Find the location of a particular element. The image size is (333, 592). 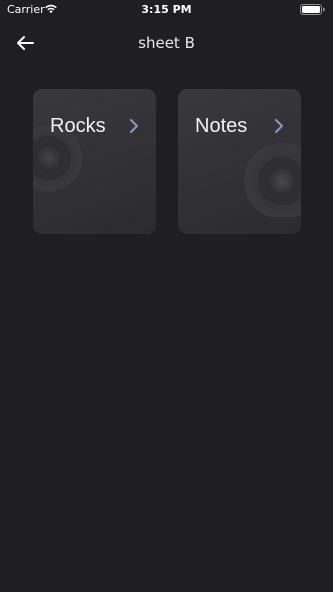

page-title: sheet B is located at coordinates (166, 43).